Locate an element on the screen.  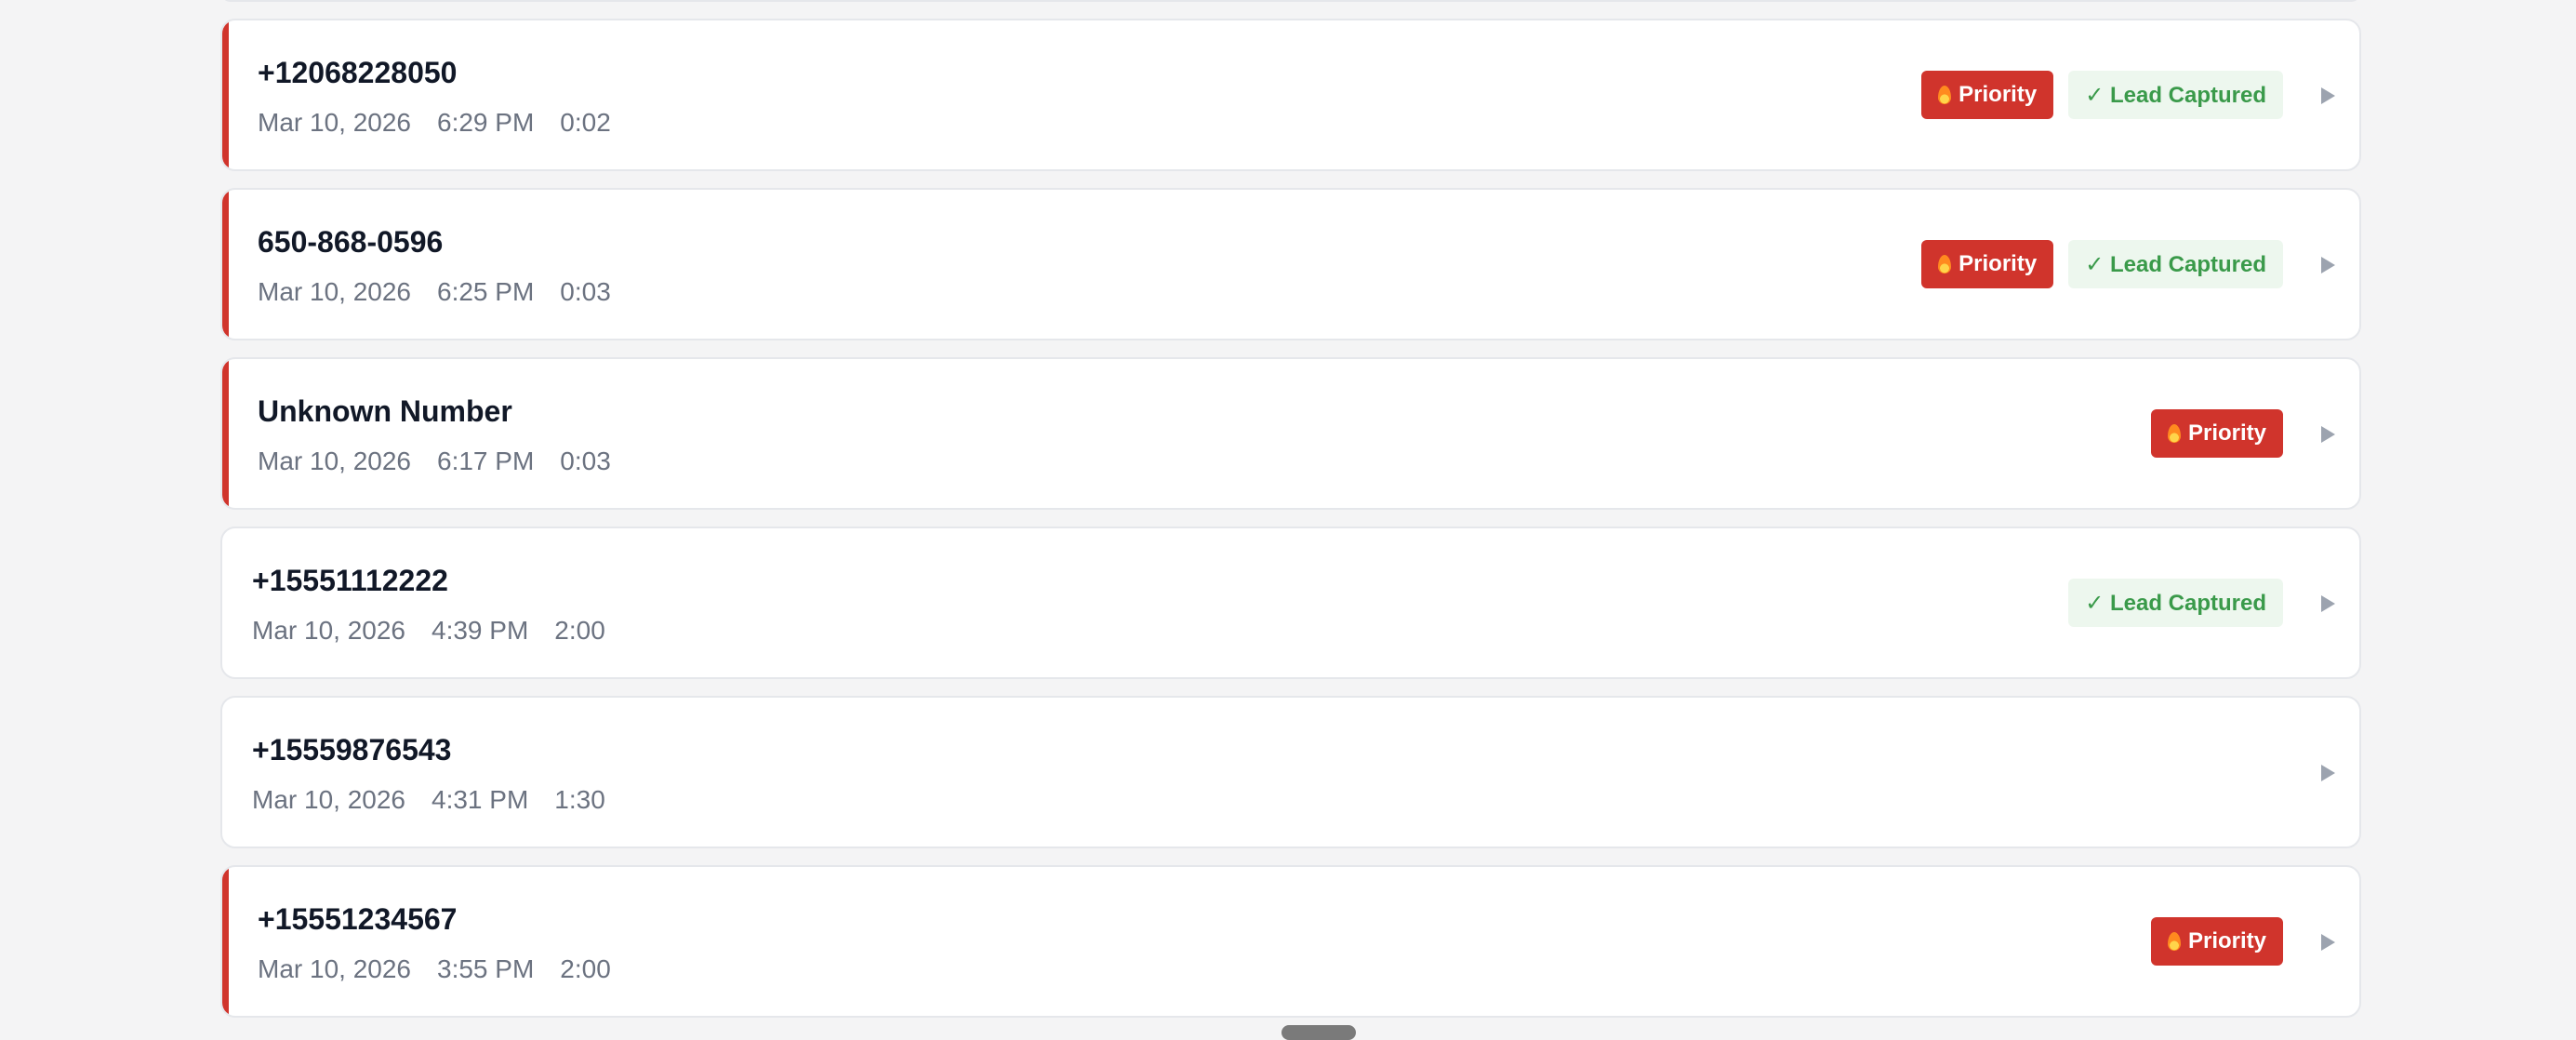
call-meta: Mar 10, 2026 6:25 PM 0:03 is located at coordinates (434, 292).